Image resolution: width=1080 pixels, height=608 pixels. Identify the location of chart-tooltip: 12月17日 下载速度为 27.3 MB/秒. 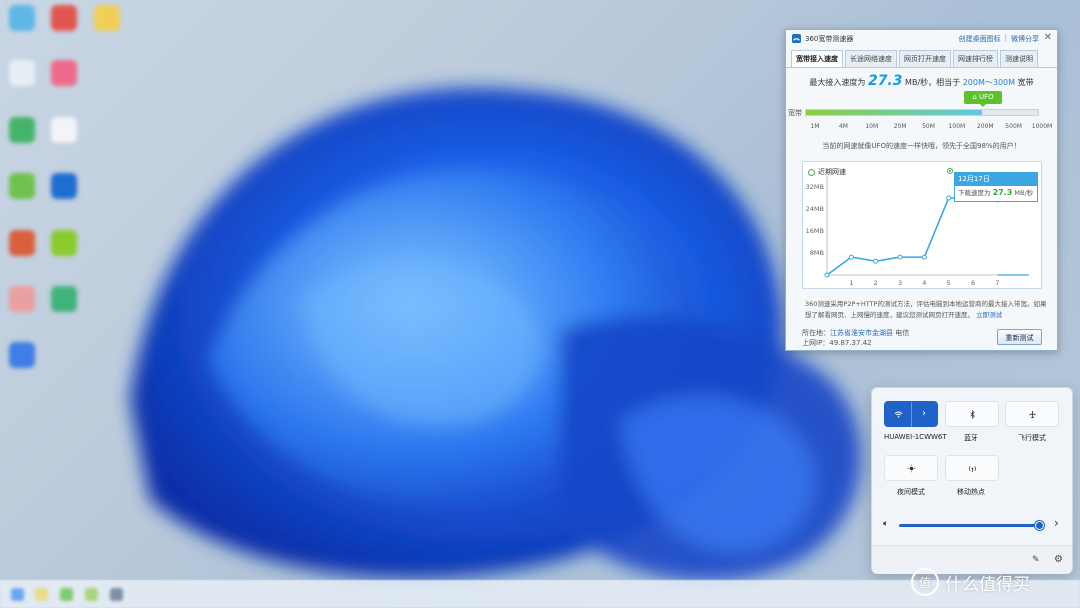
(996, 187).